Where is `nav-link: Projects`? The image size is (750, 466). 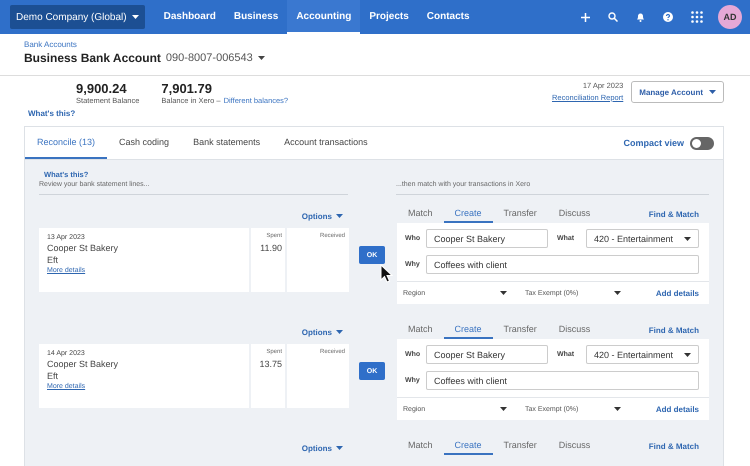
nav-link: Projects is located at coordinates (389, 17).